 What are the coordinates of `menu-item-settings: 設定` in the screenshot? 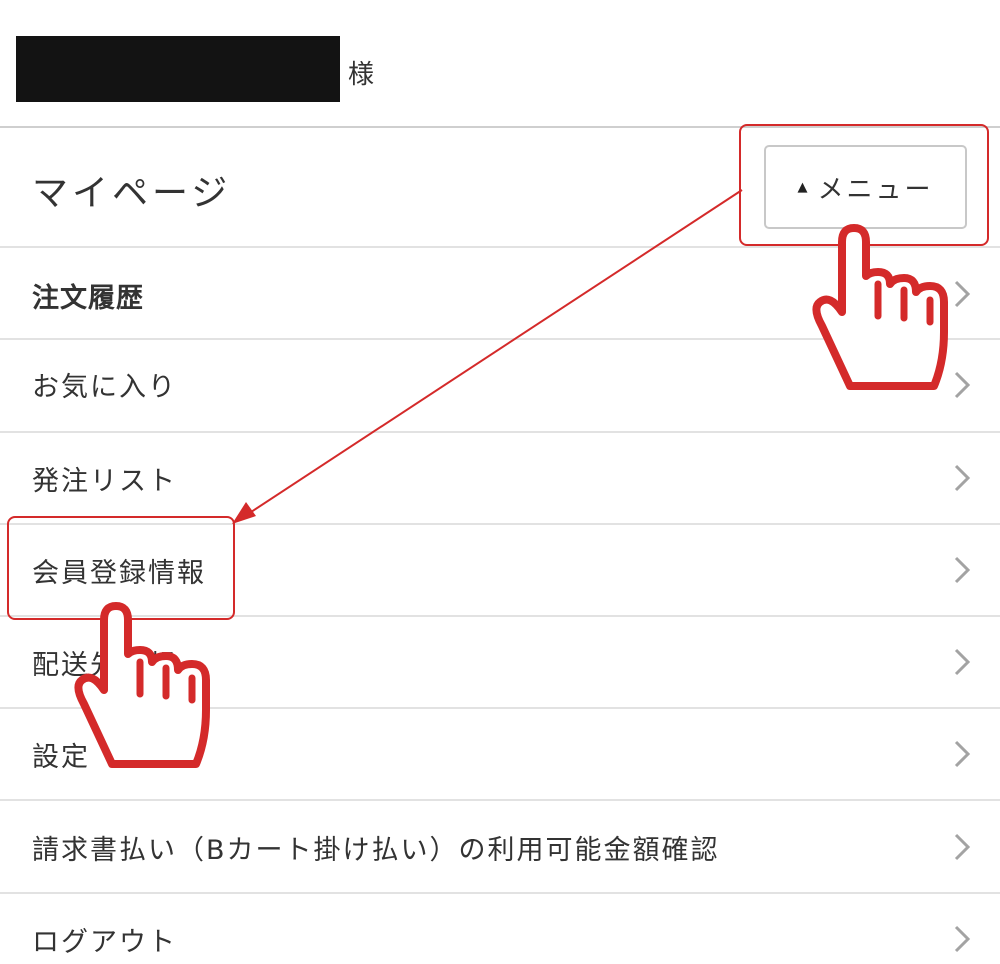 It's located at (500, 755).